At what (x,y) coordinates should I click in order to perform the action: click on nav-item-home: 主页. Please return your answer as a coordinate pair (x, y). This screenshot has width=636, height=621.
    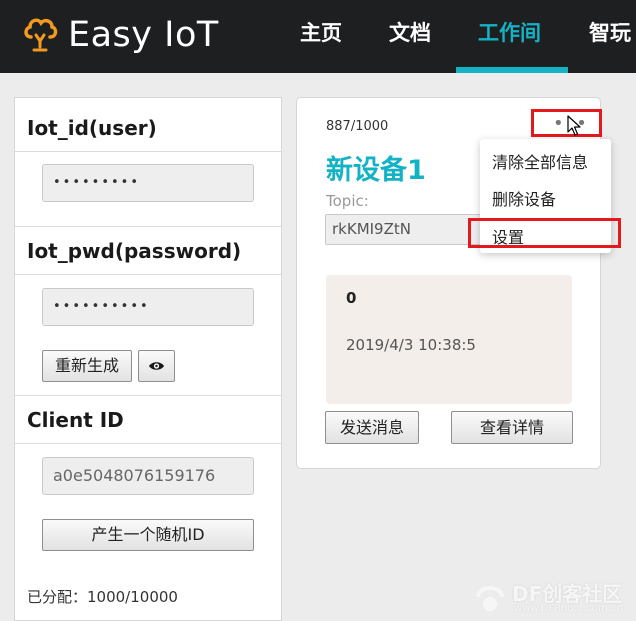
    Looking at the image, I should click on (321, 36).